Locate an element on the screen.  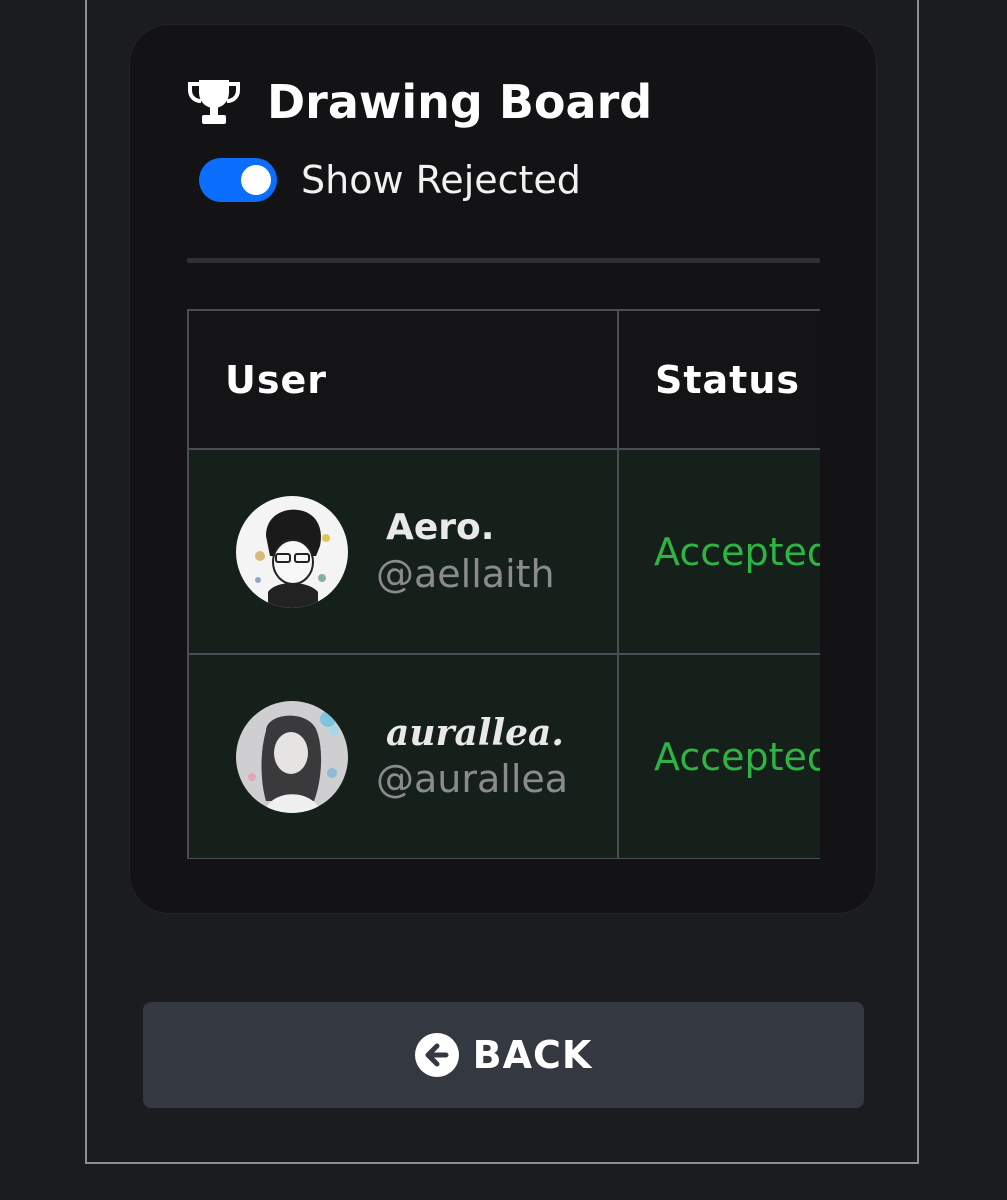
table-header-row: User Status is located at coordinates (503, 379).